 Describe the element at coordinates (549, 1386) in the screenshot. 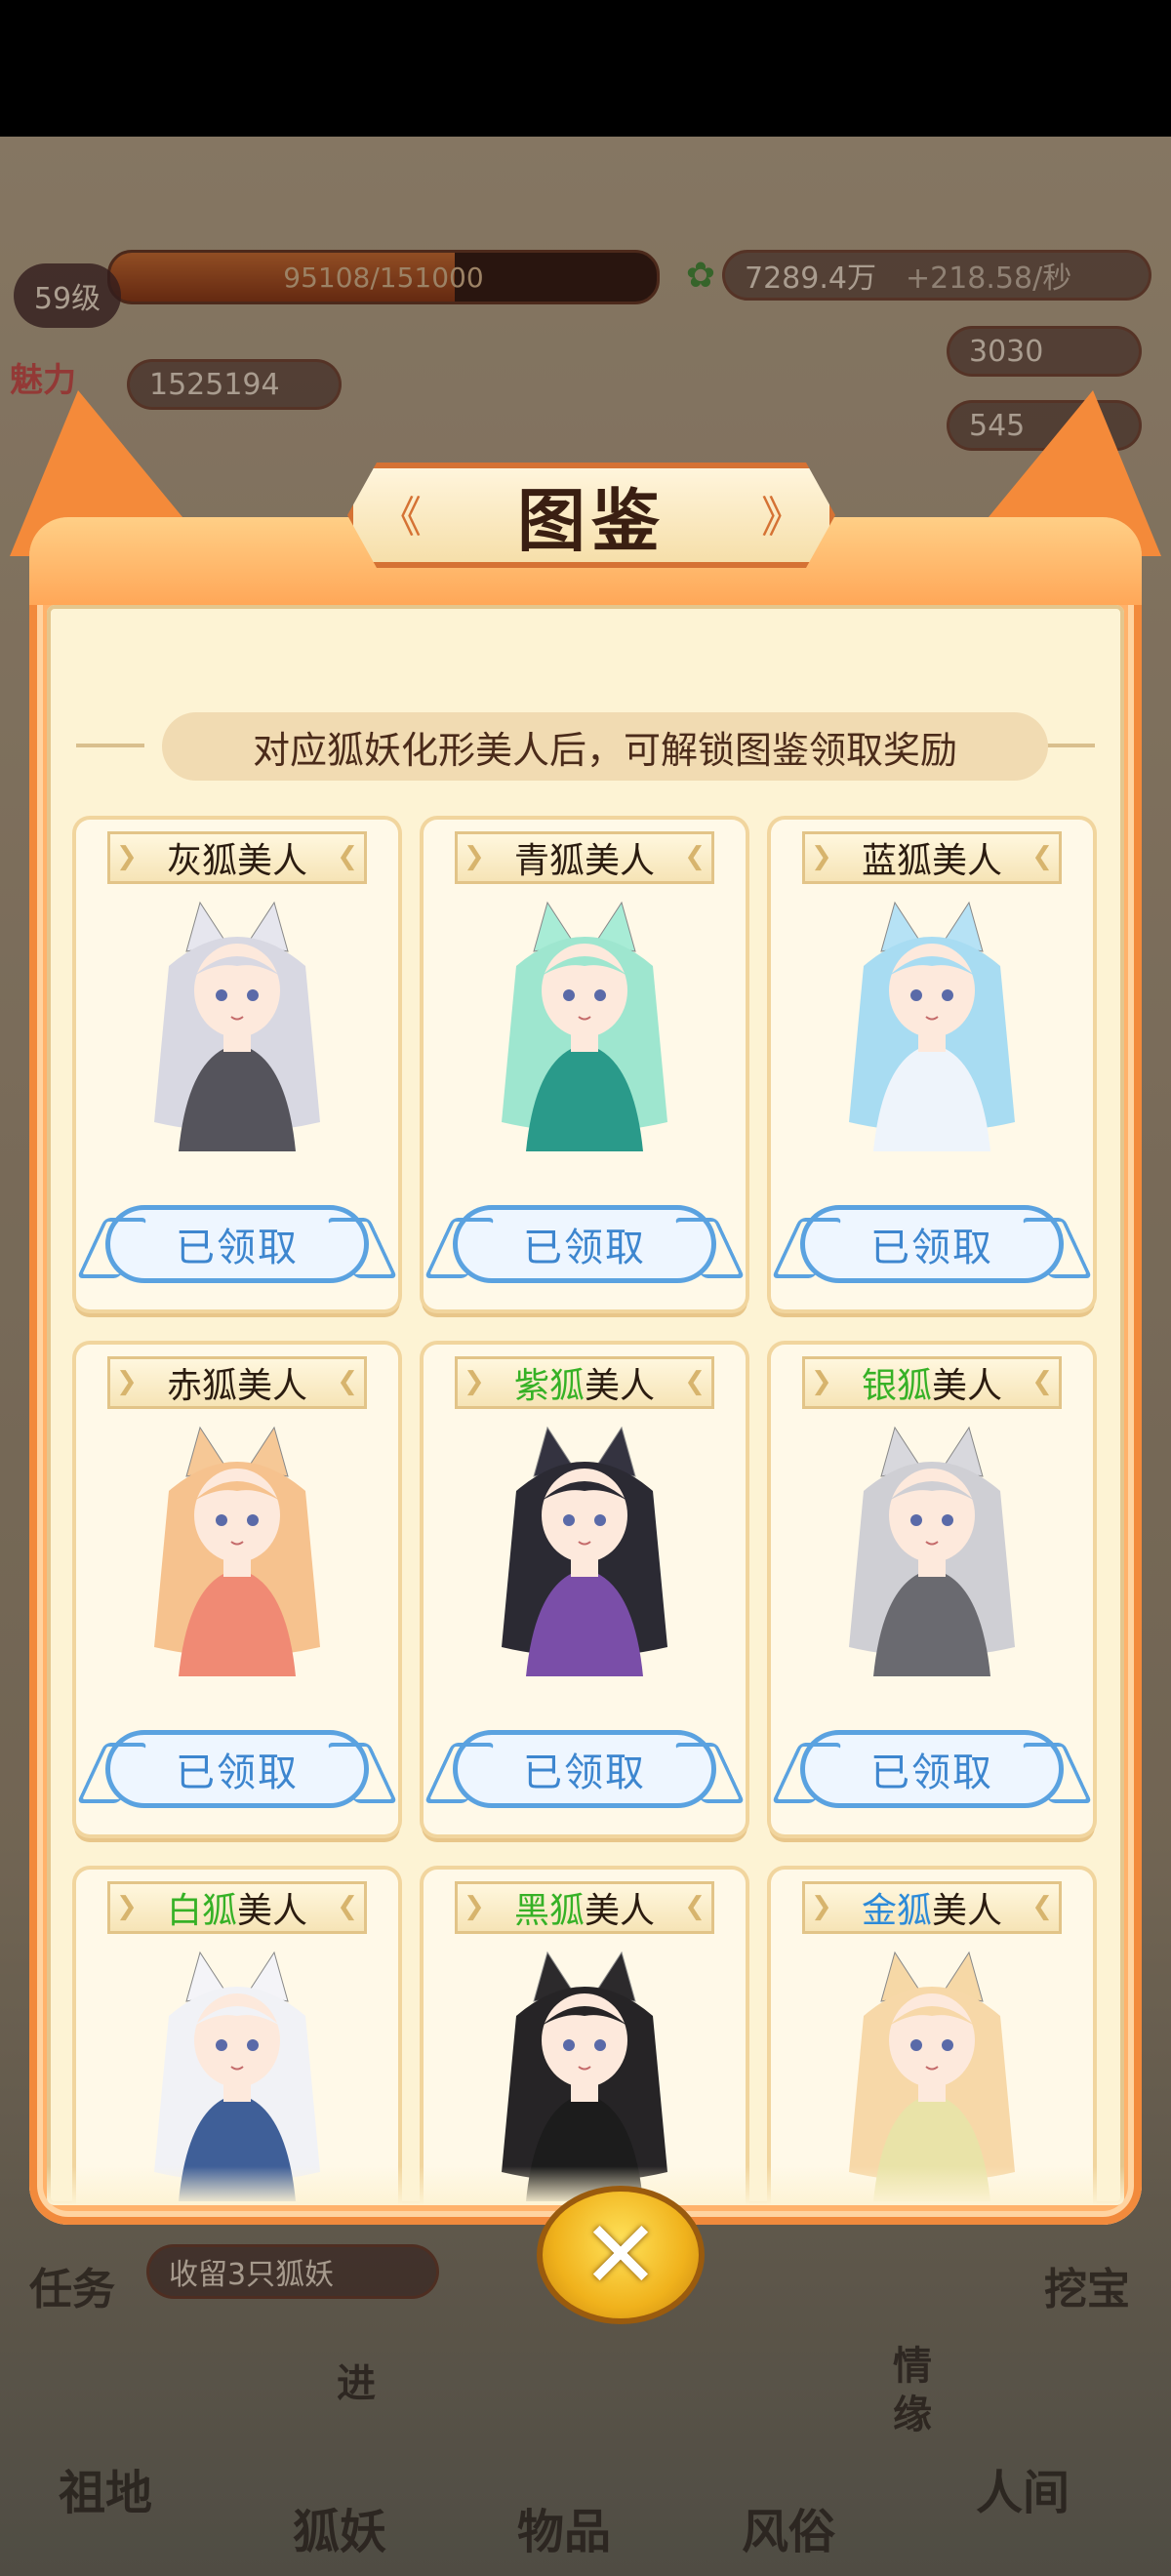

I see `card-title-prefix: 紫狐` at that location.